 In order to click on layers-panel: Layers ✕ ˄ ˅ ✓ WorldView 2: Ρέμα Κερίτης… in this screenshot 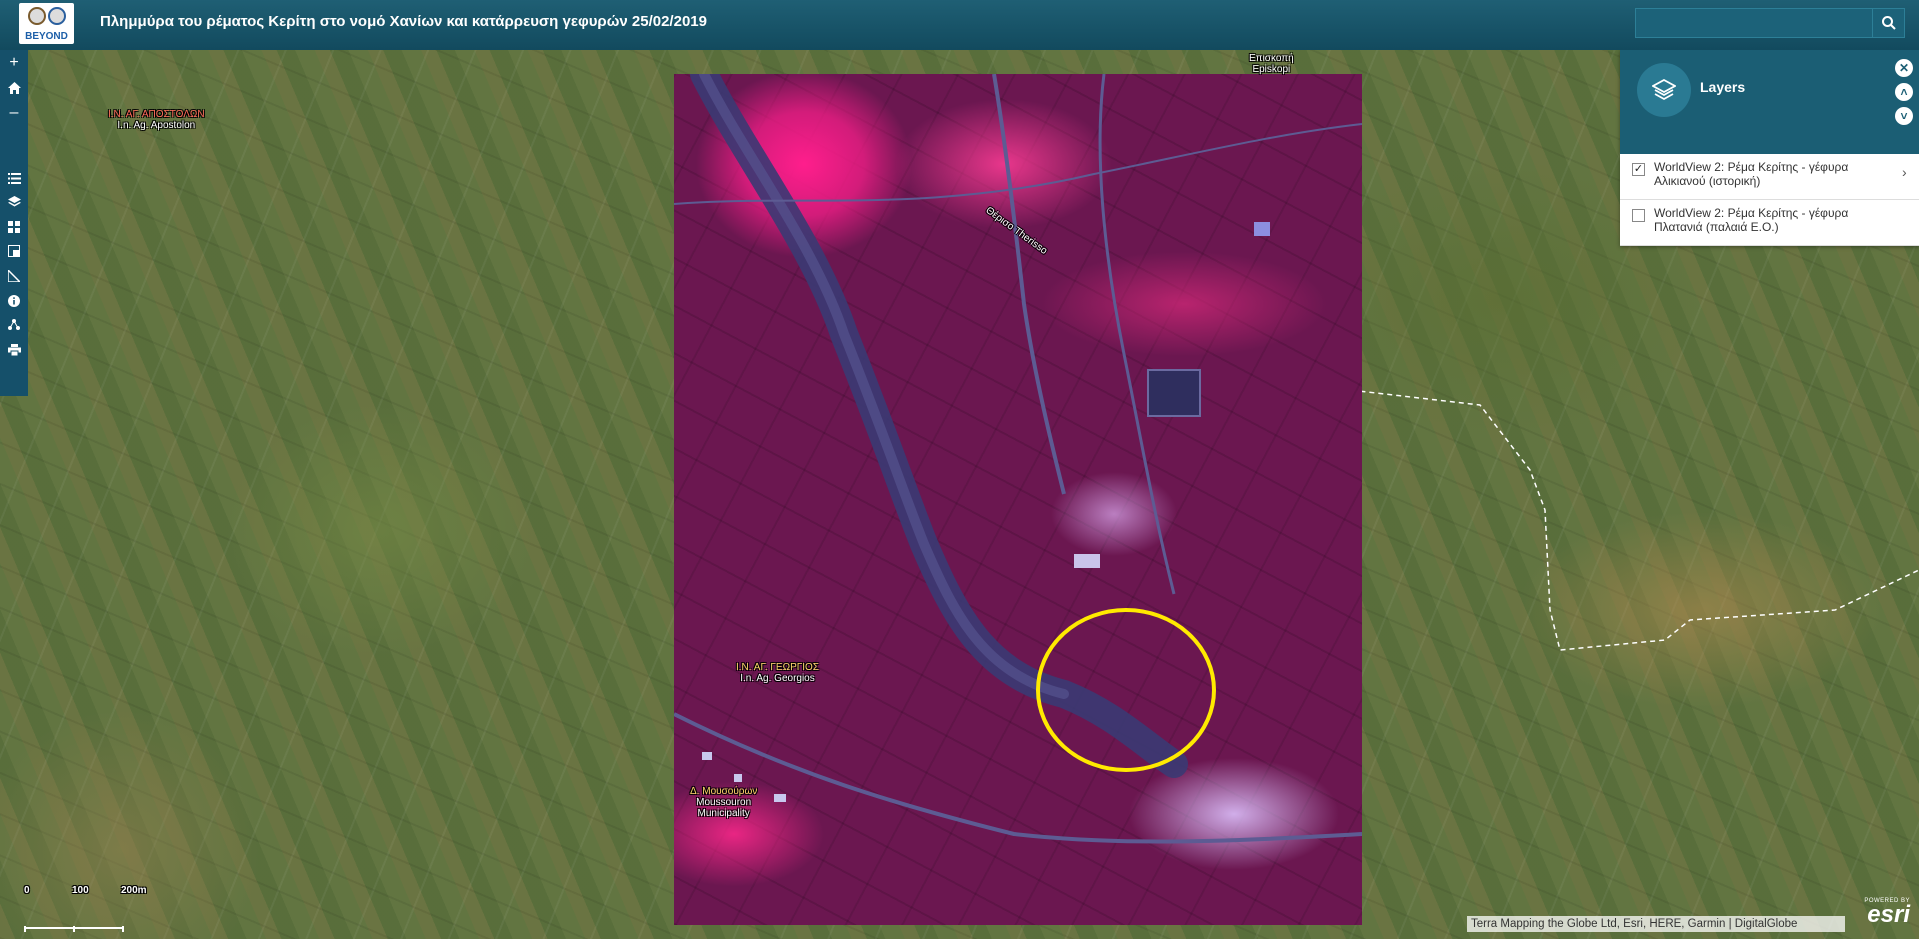, I will do `click(1769, 148)`.